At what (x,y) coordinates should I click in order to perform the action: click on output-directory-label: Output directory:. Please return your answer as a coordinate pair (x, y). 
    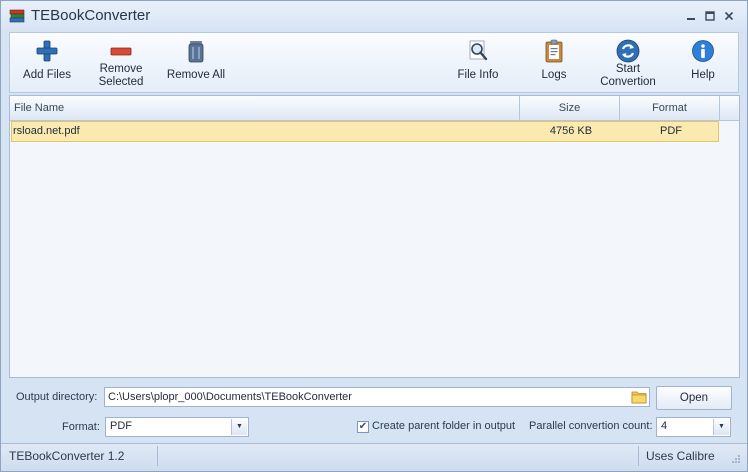
    Looking at the image, I should click on (57, 397).